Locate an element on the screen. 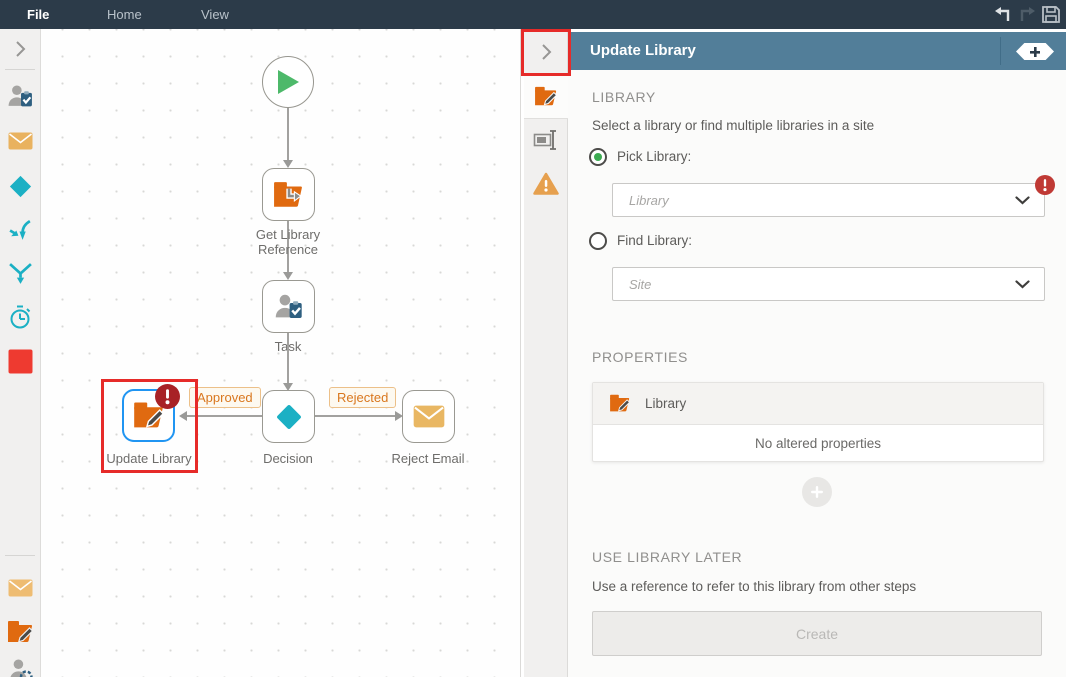 This screenshot has height=677, width=1066. task-step-icon is located at coordinates (20, 96).